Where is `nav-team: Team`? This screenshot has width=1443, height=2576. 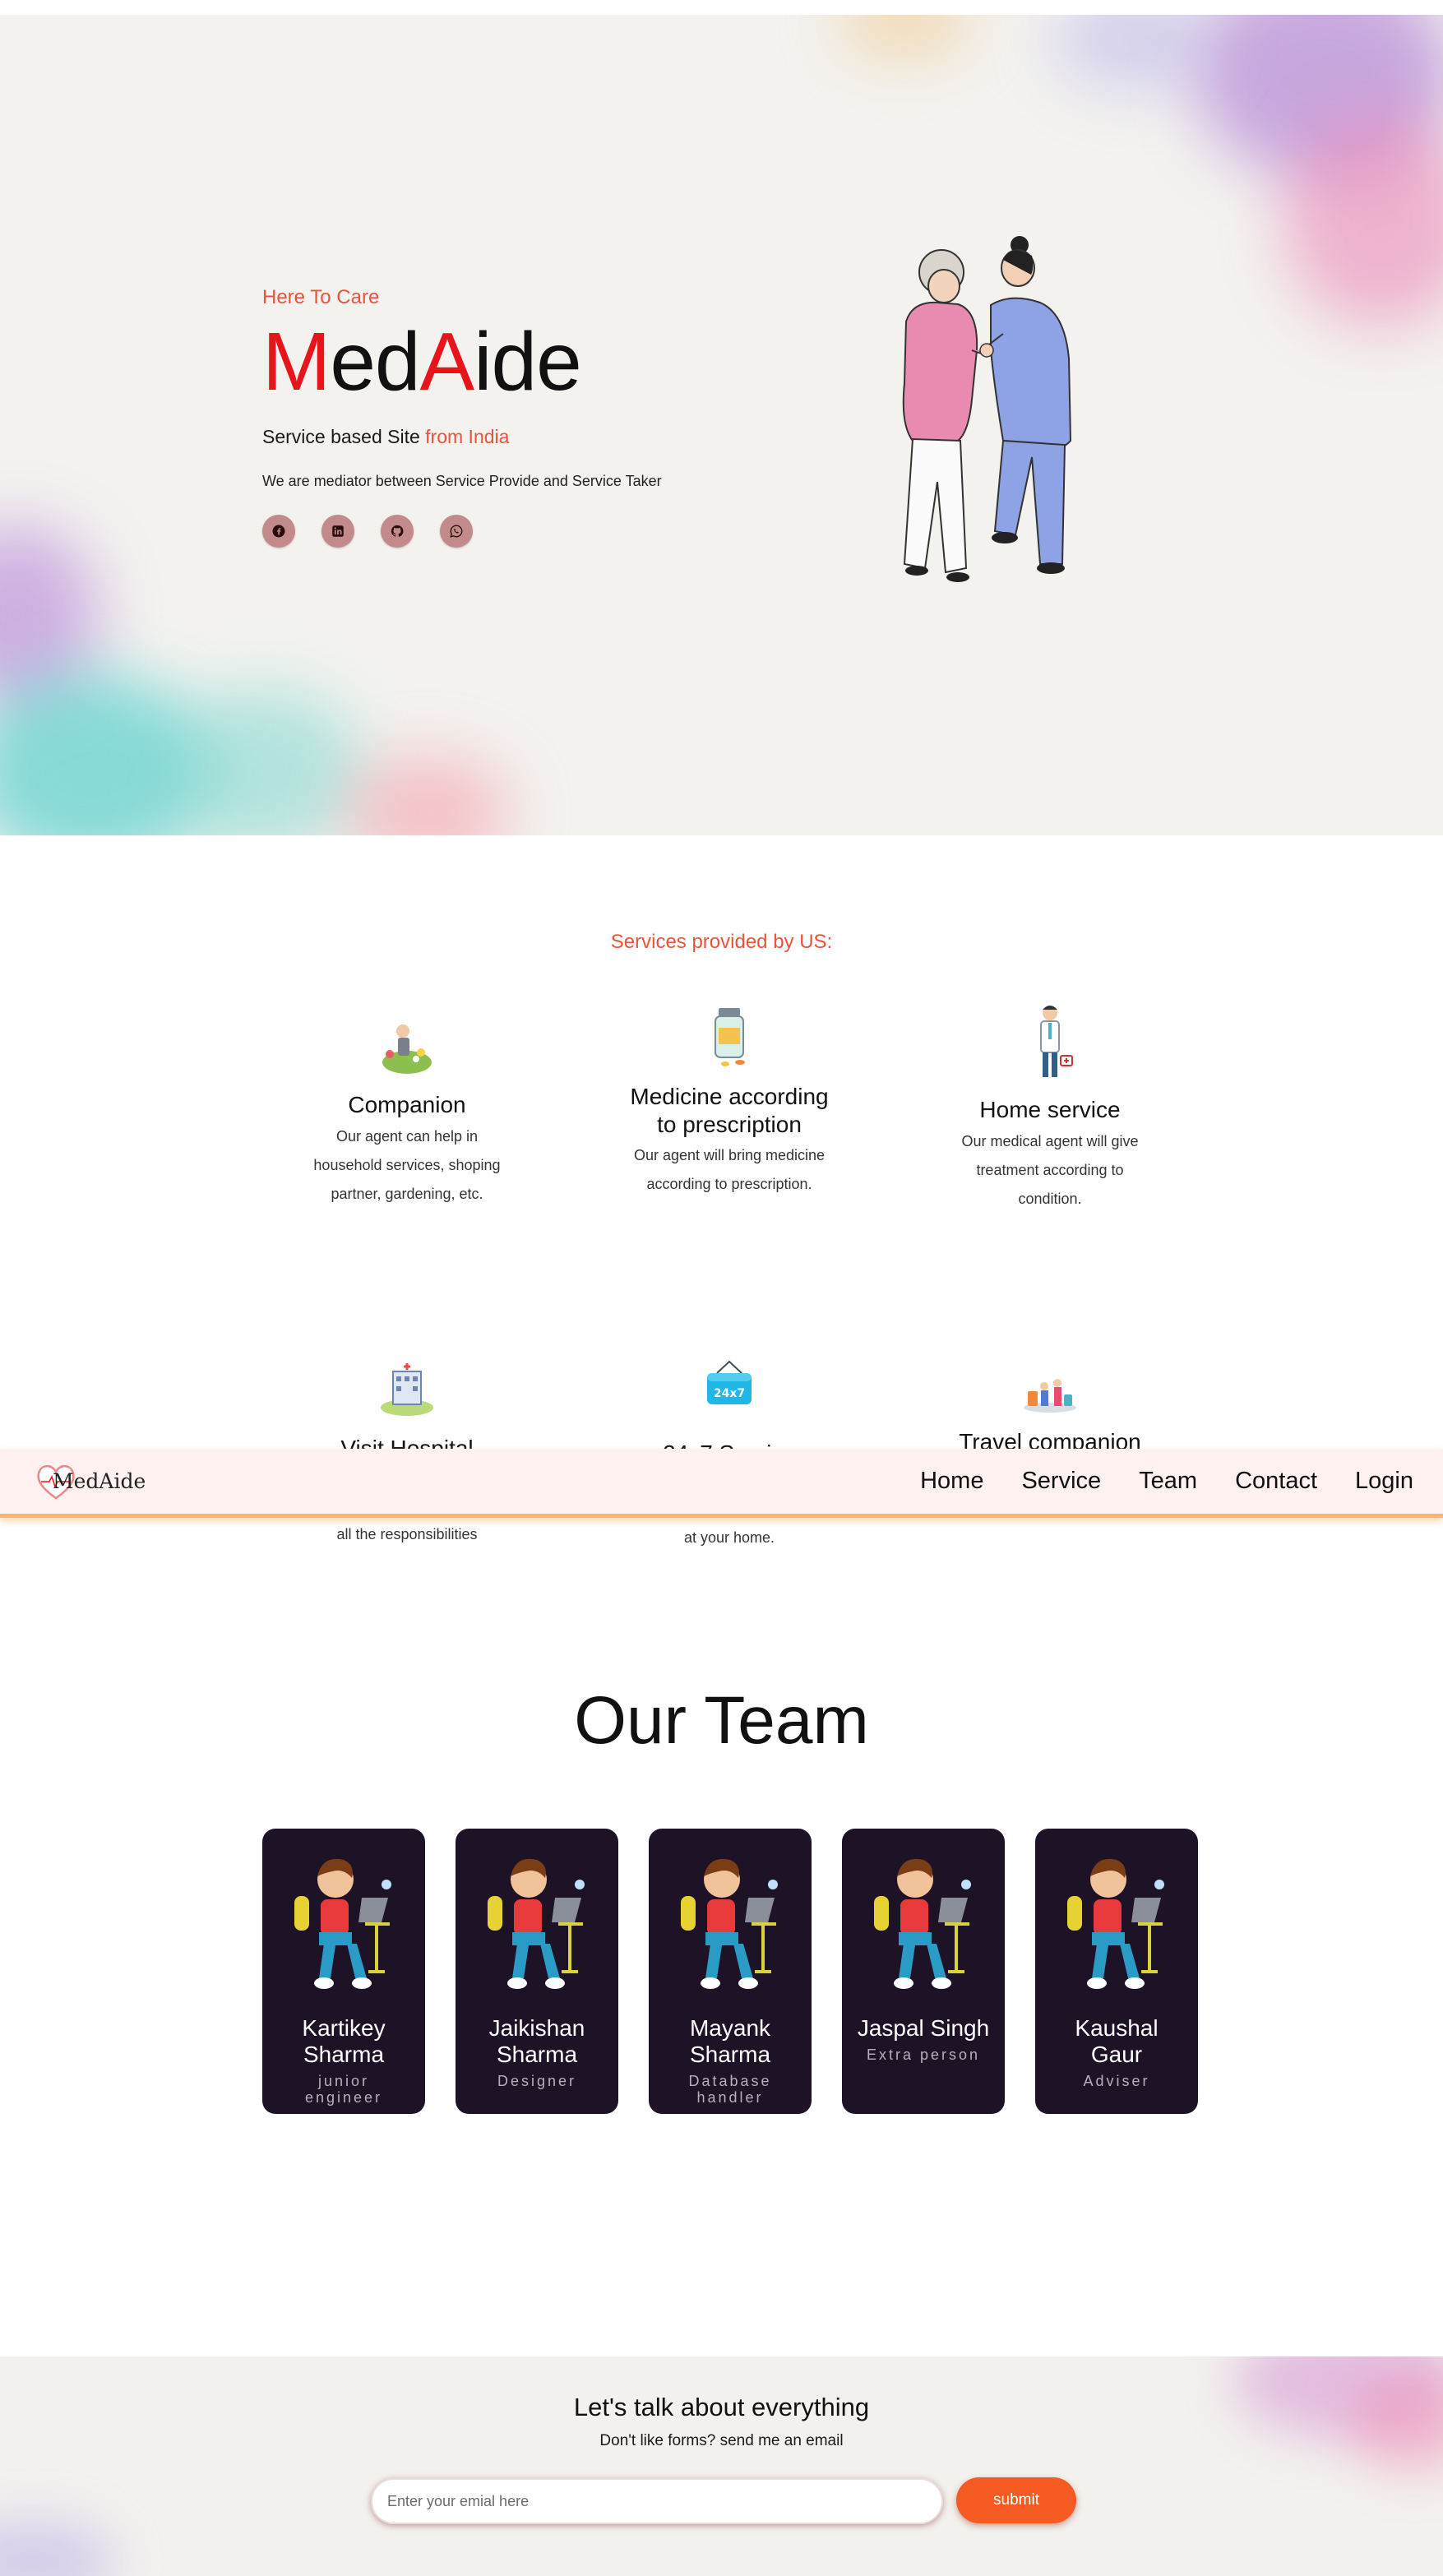
nav-team: Team is located at coordinates (1168, 1481).